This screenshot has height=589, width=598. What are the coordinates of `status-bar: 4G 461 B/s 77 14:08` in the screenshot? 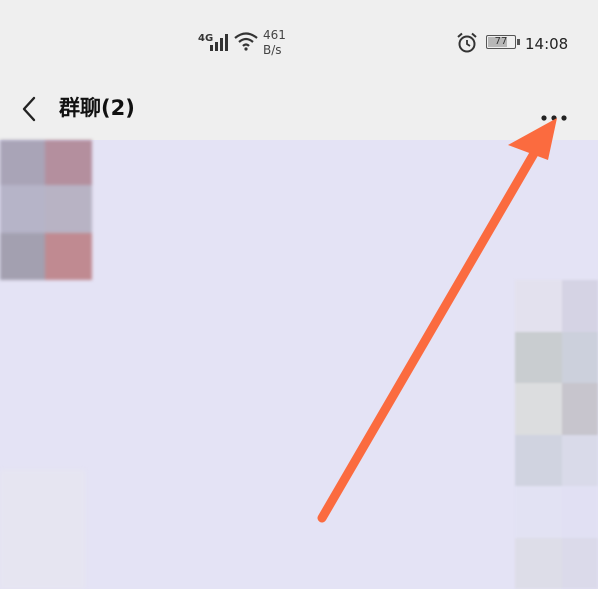 It's located at (299, 39).